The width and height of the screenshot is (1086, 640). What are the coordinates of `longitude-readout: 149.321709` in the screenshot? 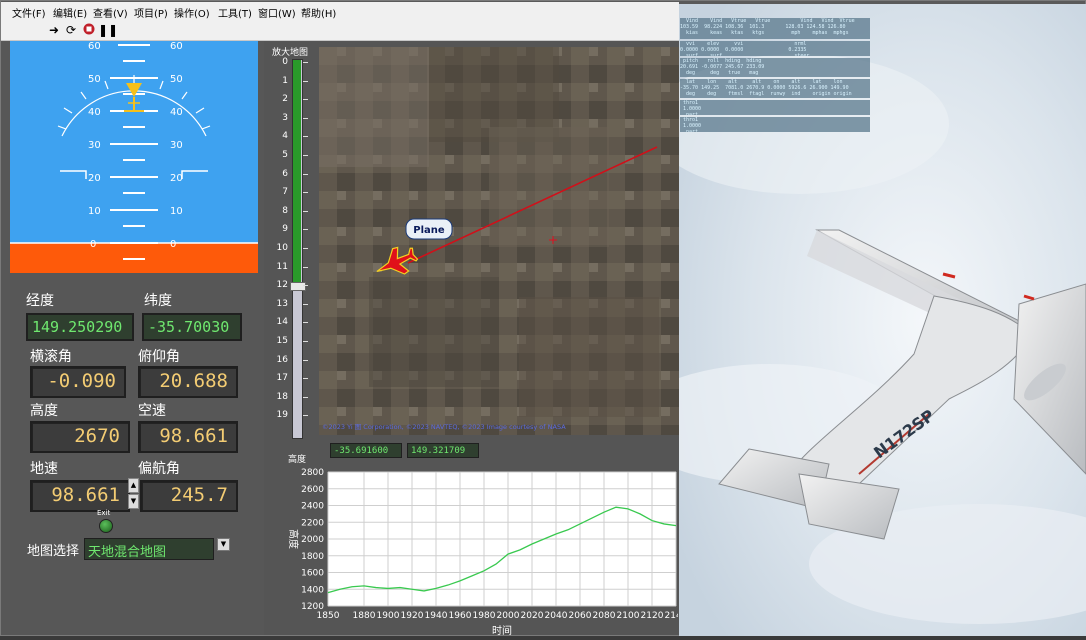 It's located at (443, 450).